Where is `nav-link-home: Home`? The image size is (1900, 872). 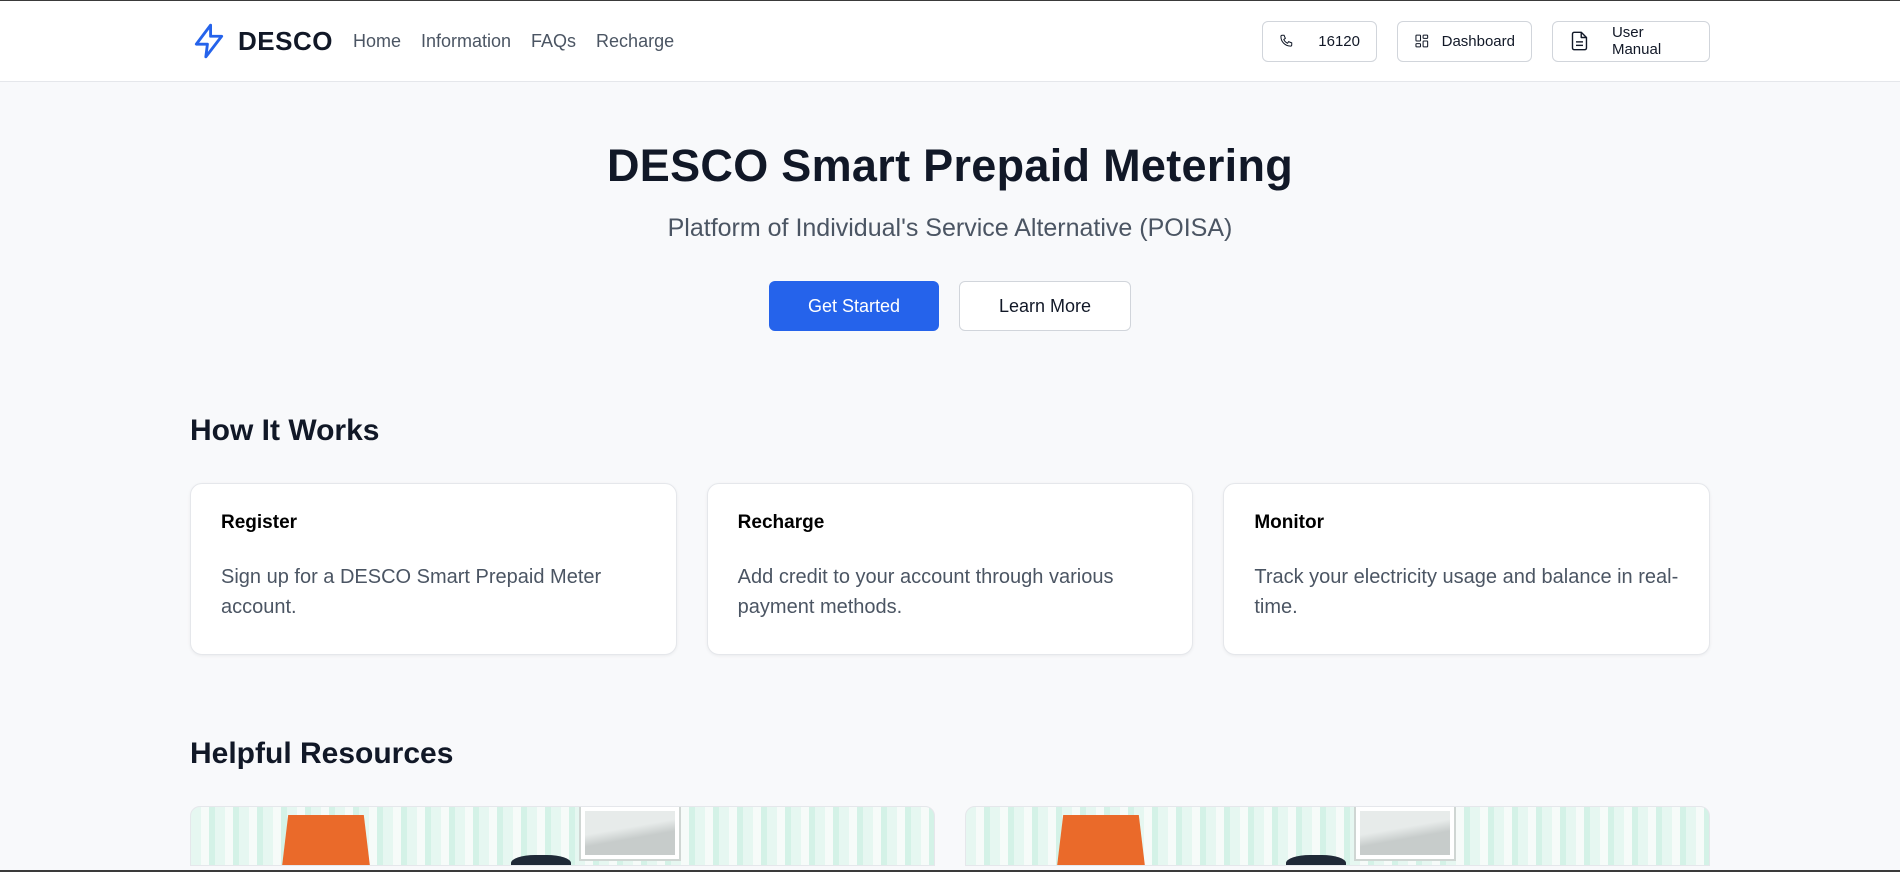
nav-link-home: Home is located at coordinates (377, 41).